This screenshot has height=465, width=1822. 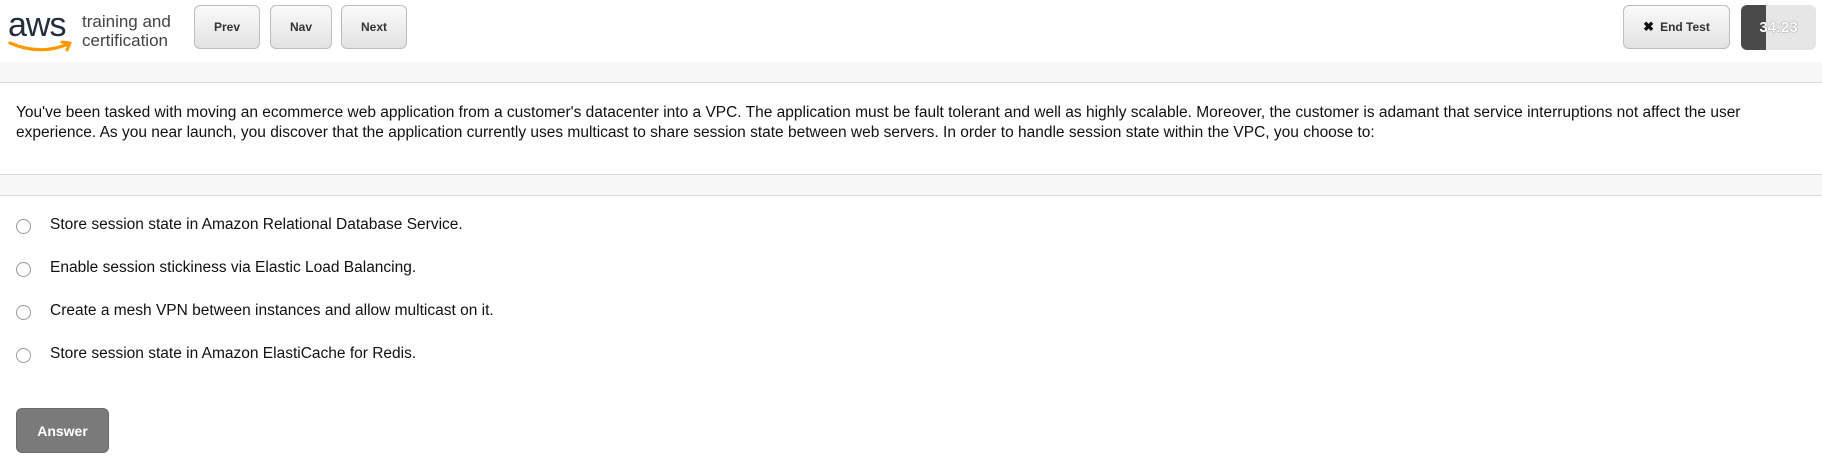 What do you see at coordinates (374, 27) in the screenshot?
I see `next-button: Next` at bounding box center [374, 27].